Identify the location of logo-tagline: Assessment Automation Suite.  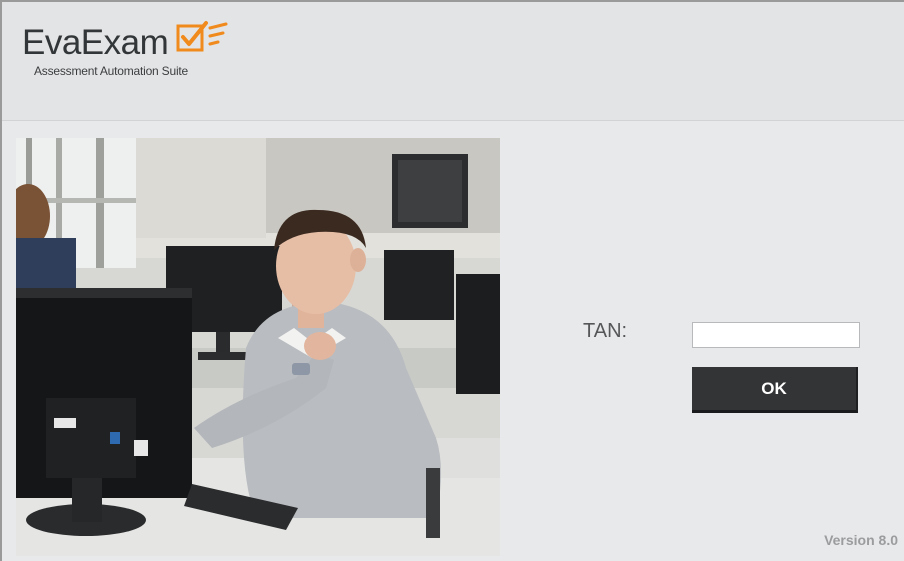
(111, 71).